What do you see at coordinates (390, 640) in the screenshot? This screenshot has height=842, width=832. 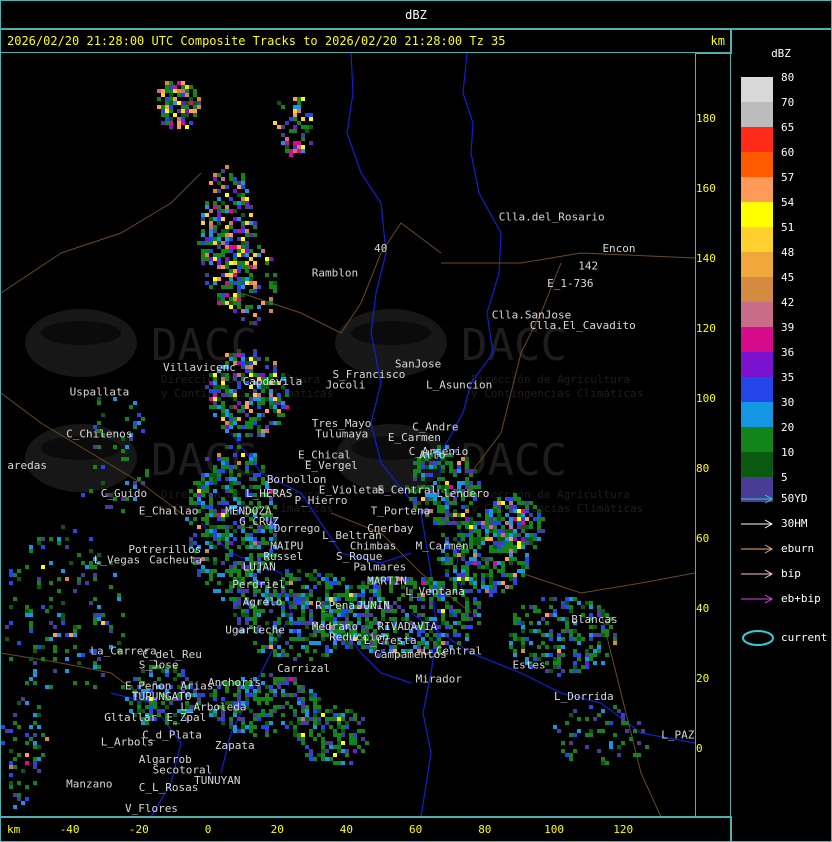 I see `place-label: L_Cresta` at bounding box center [390, 640].